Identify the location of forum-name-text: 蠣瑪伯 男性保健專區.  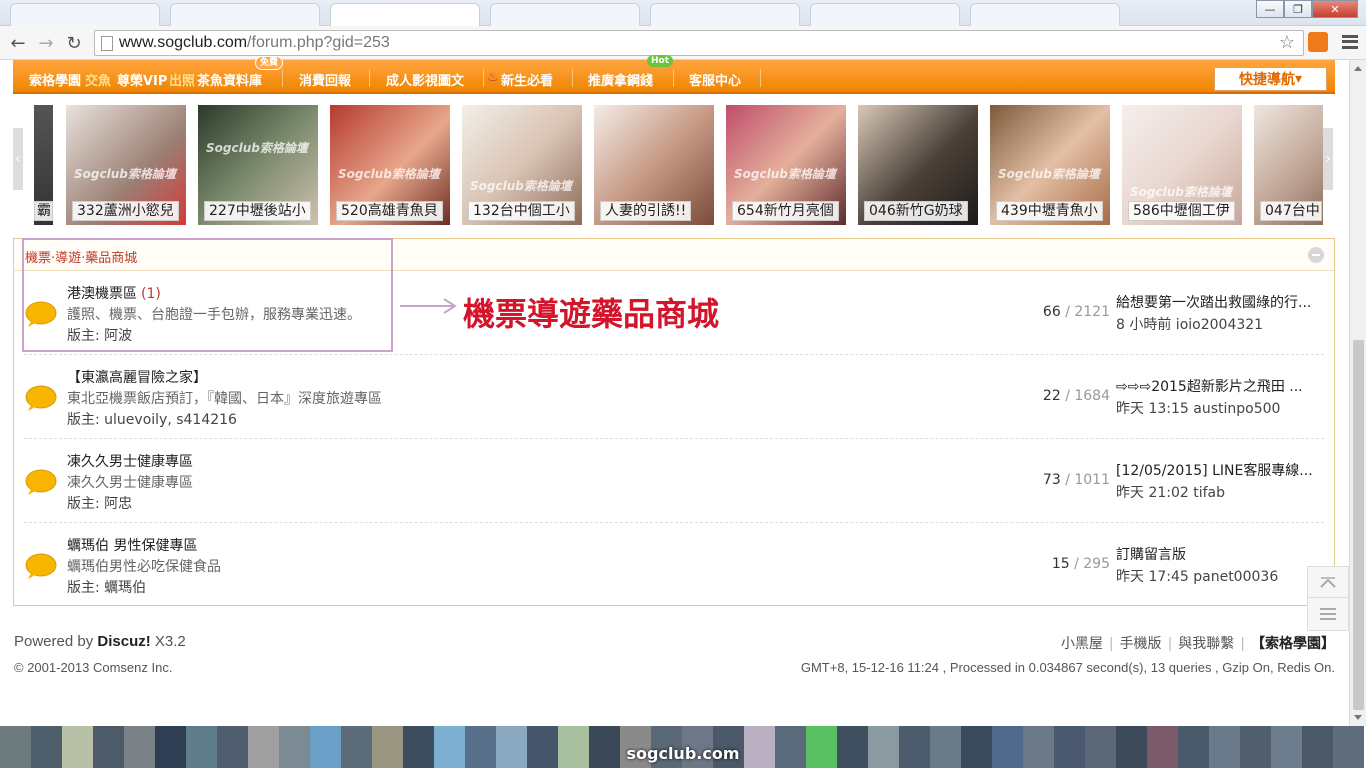
(132, 546).